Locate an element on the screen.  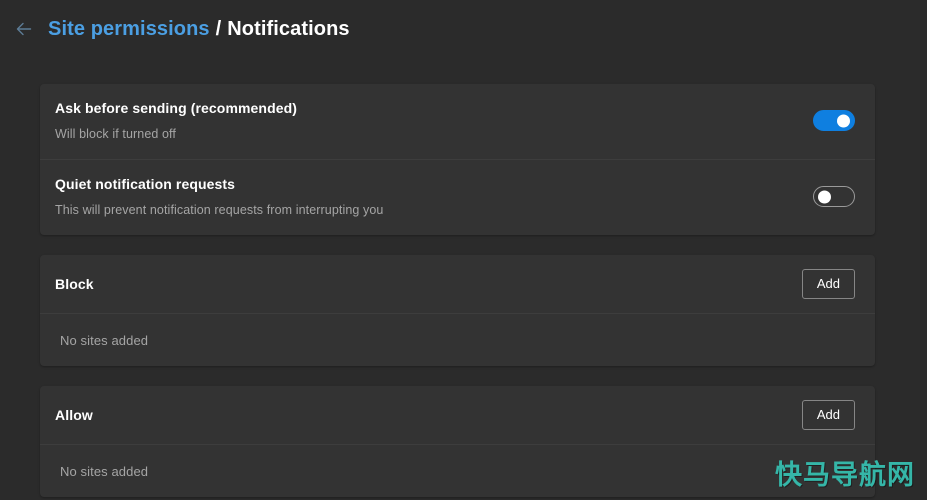
watermark: 快马导航网 is located at coordinates (845, 475).